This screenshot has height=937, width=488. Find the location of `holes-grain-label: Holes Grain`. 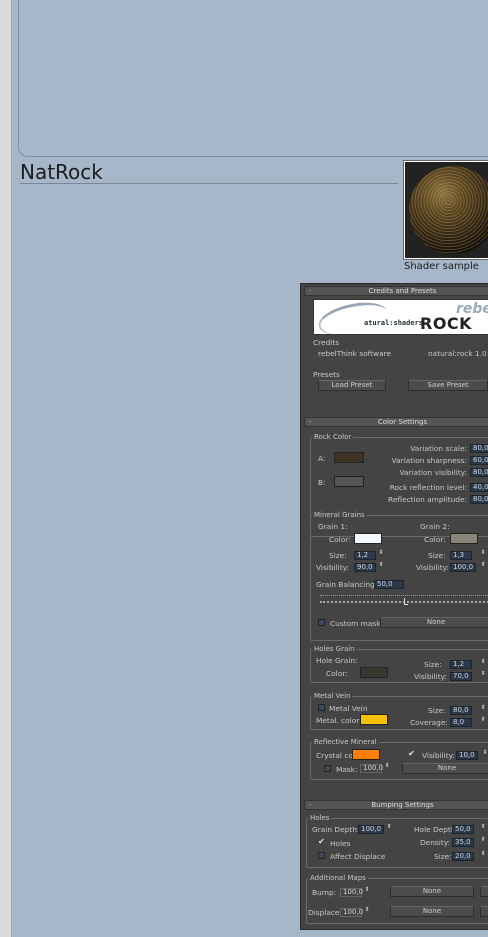

holes-grain-label: Holes Grain is located at coordinates (334, 649).